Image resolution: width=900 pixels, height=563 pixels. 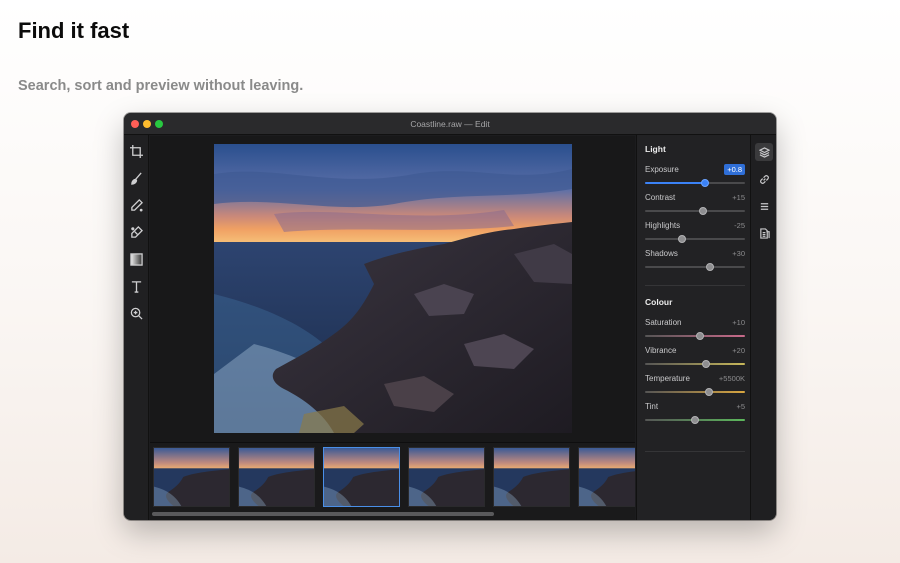 I want to click on zoom-icon, so click(x=136, y=313).